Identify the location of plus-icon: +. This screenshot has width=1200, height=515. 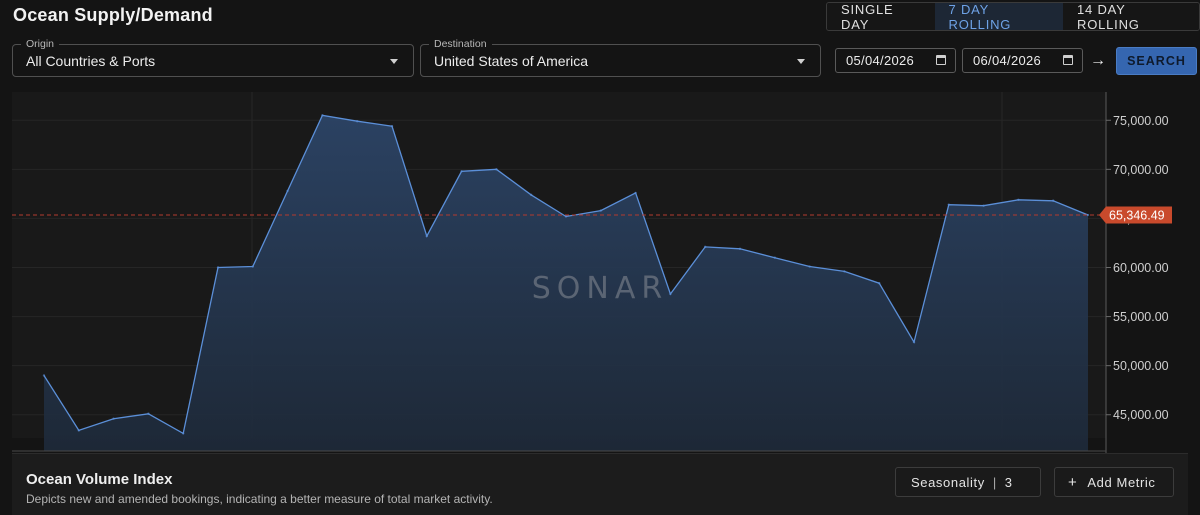
(1073, 482).